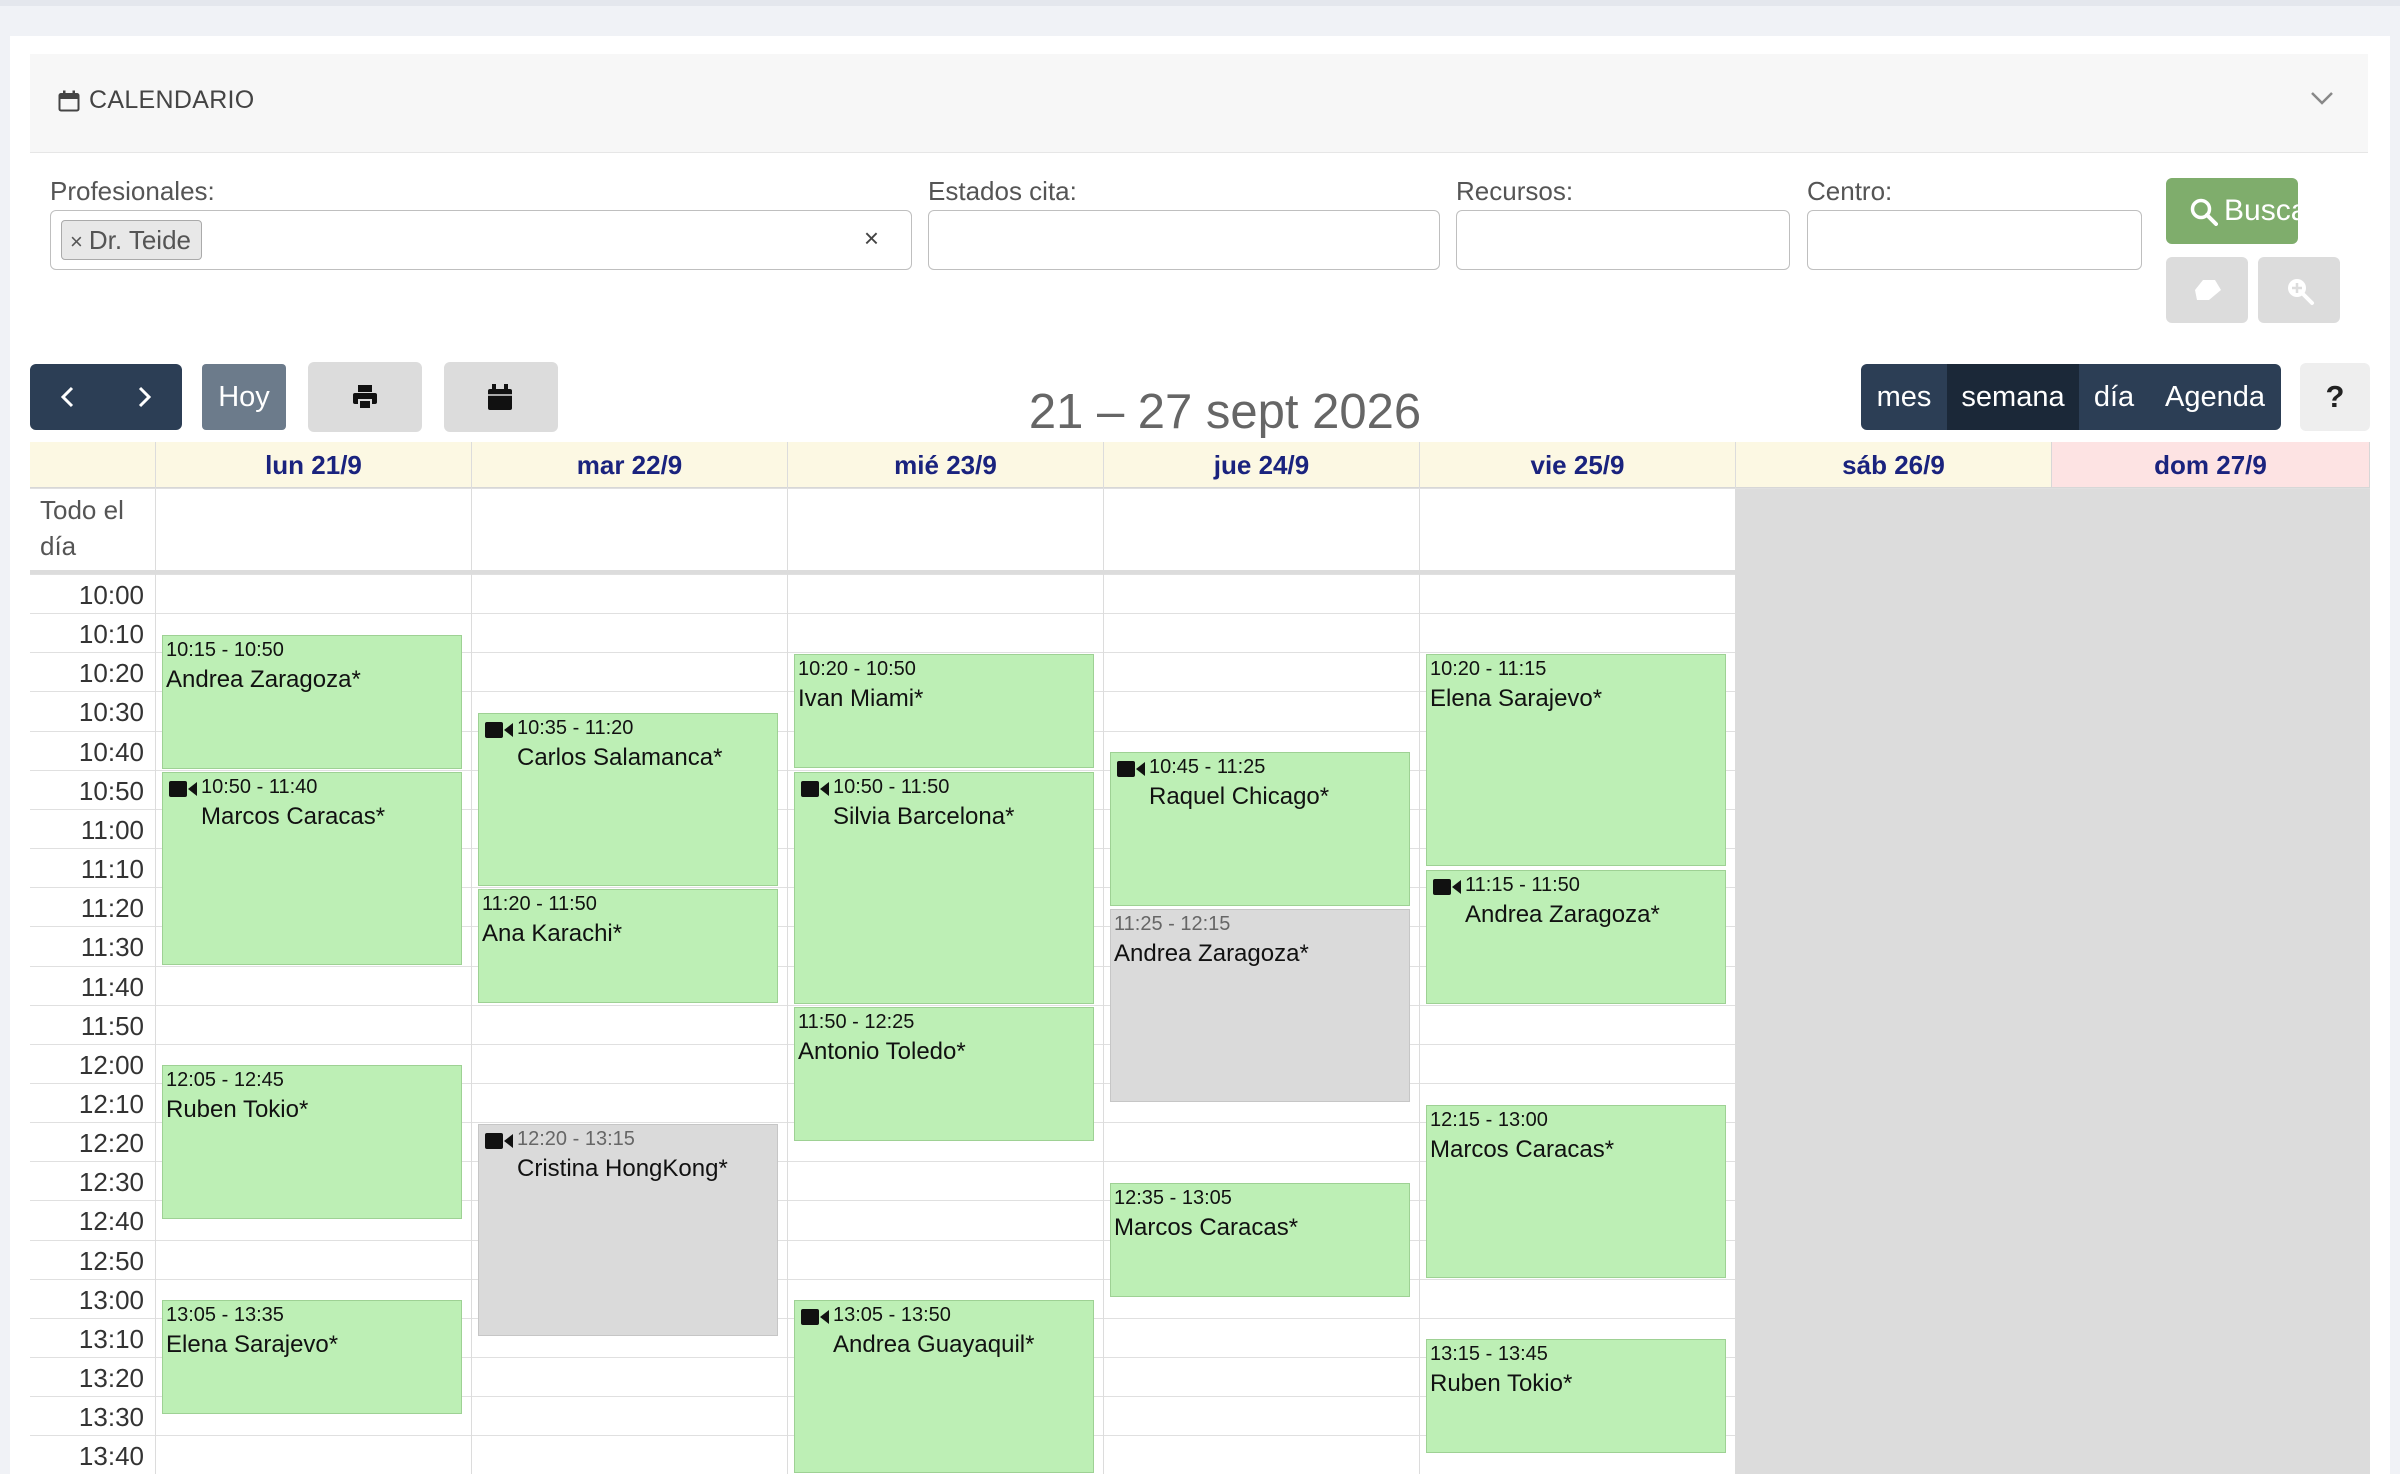 The height and width of the screenshot is (1474, 2400). I want to click on event-patient-name: Andrea Guayaquil*, so click(934, 1344).